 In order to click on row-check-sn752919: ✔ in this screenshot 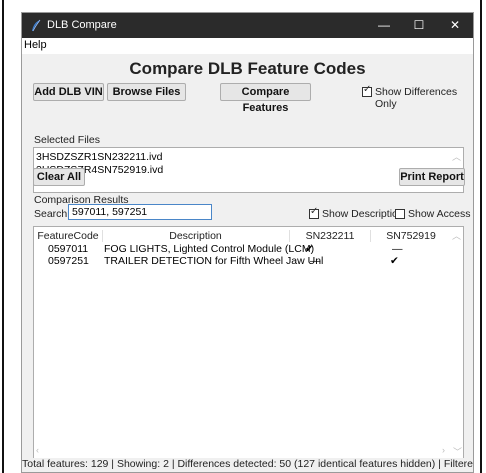, I will do `click(394, 261)`.